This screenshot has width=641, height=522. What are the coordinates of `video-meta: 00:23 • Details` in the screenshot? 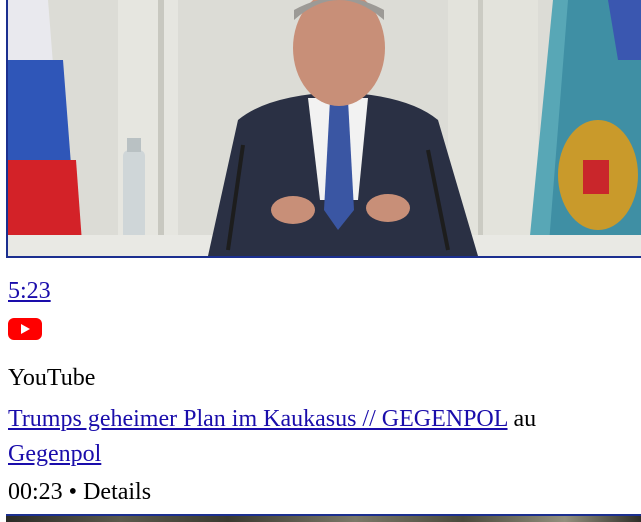 It's located at (79, 492).